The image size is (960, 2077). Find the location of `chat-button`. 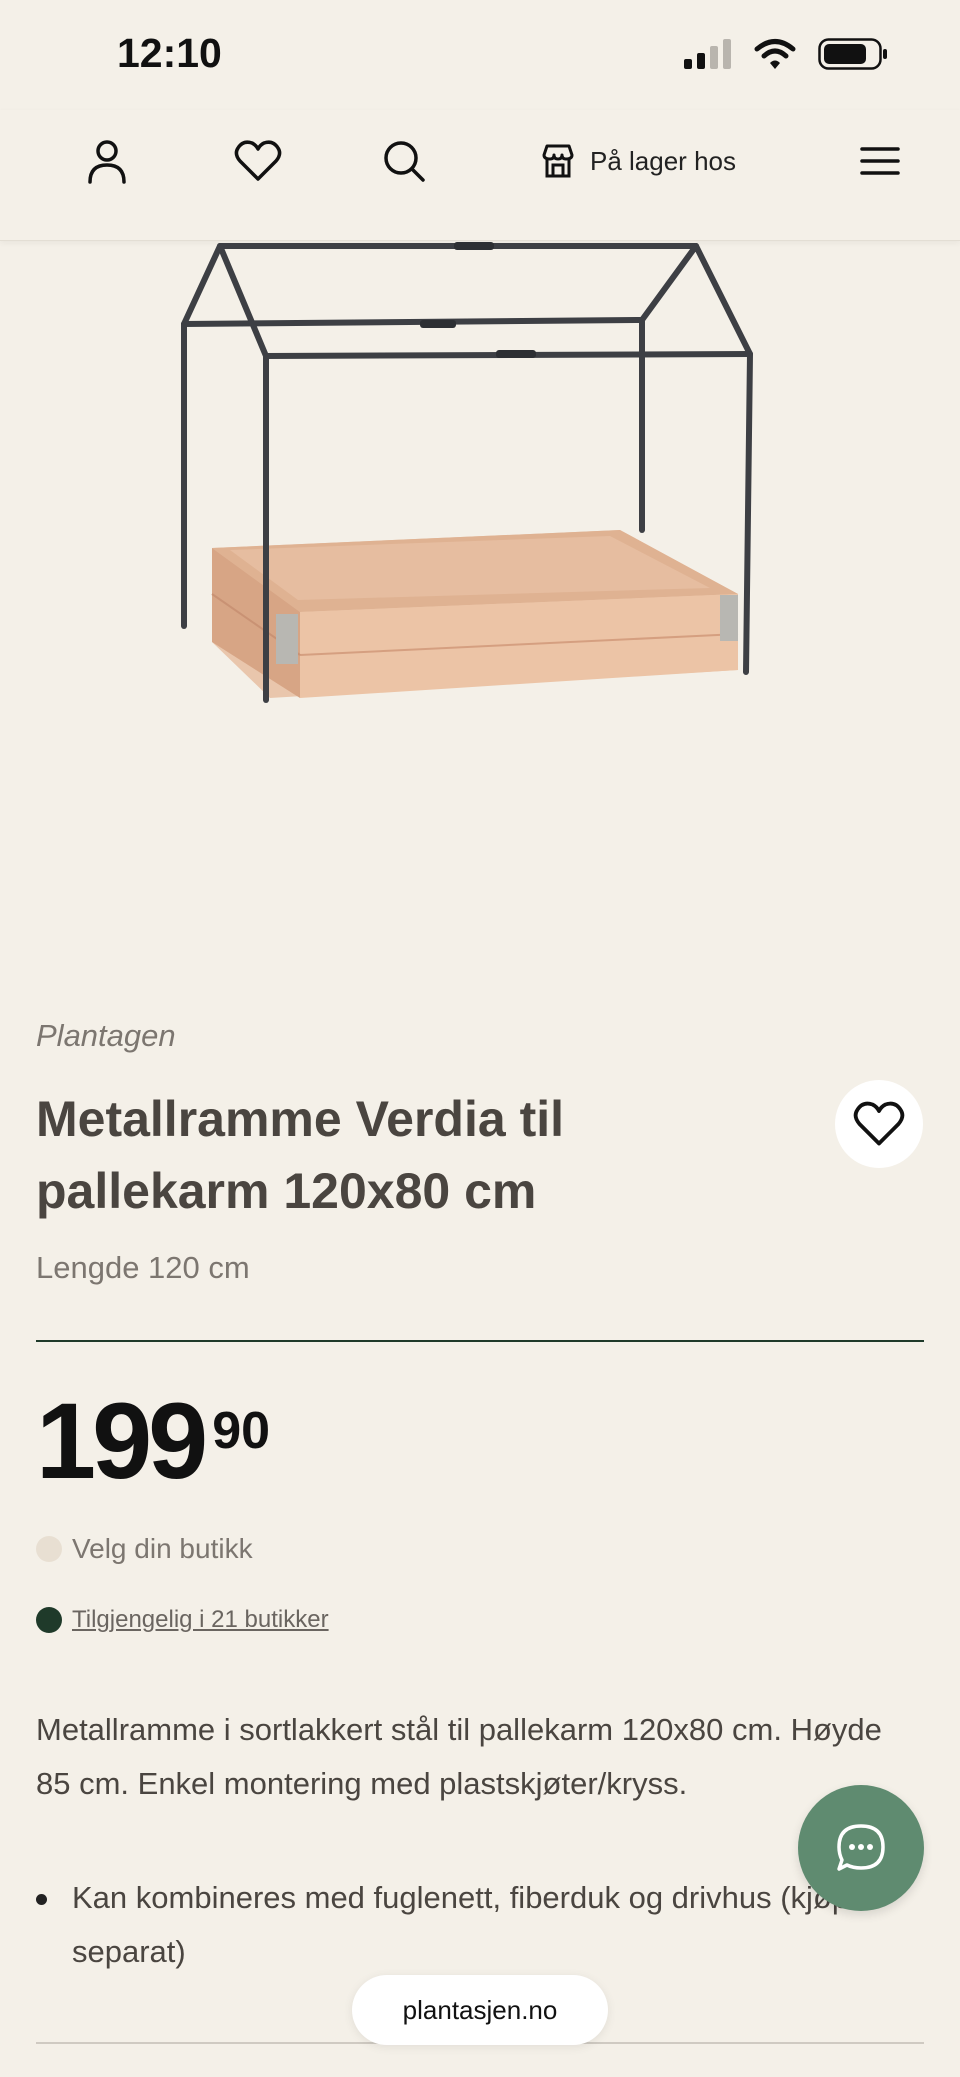

chat-button is located at coordinates (861, 1848).